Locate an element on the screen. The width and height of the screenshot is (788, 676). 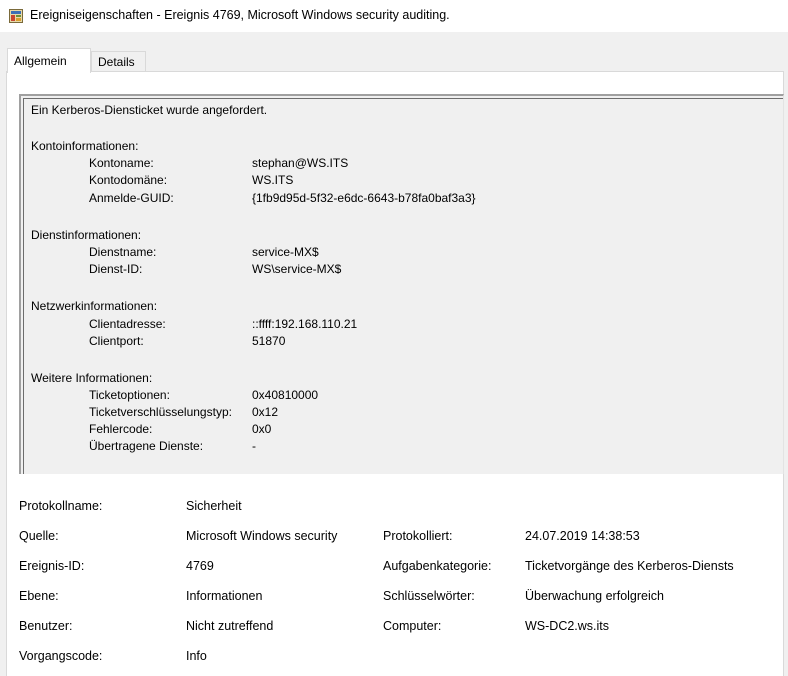
label-quelle: Quelle: is located at coordinates (39, 536).